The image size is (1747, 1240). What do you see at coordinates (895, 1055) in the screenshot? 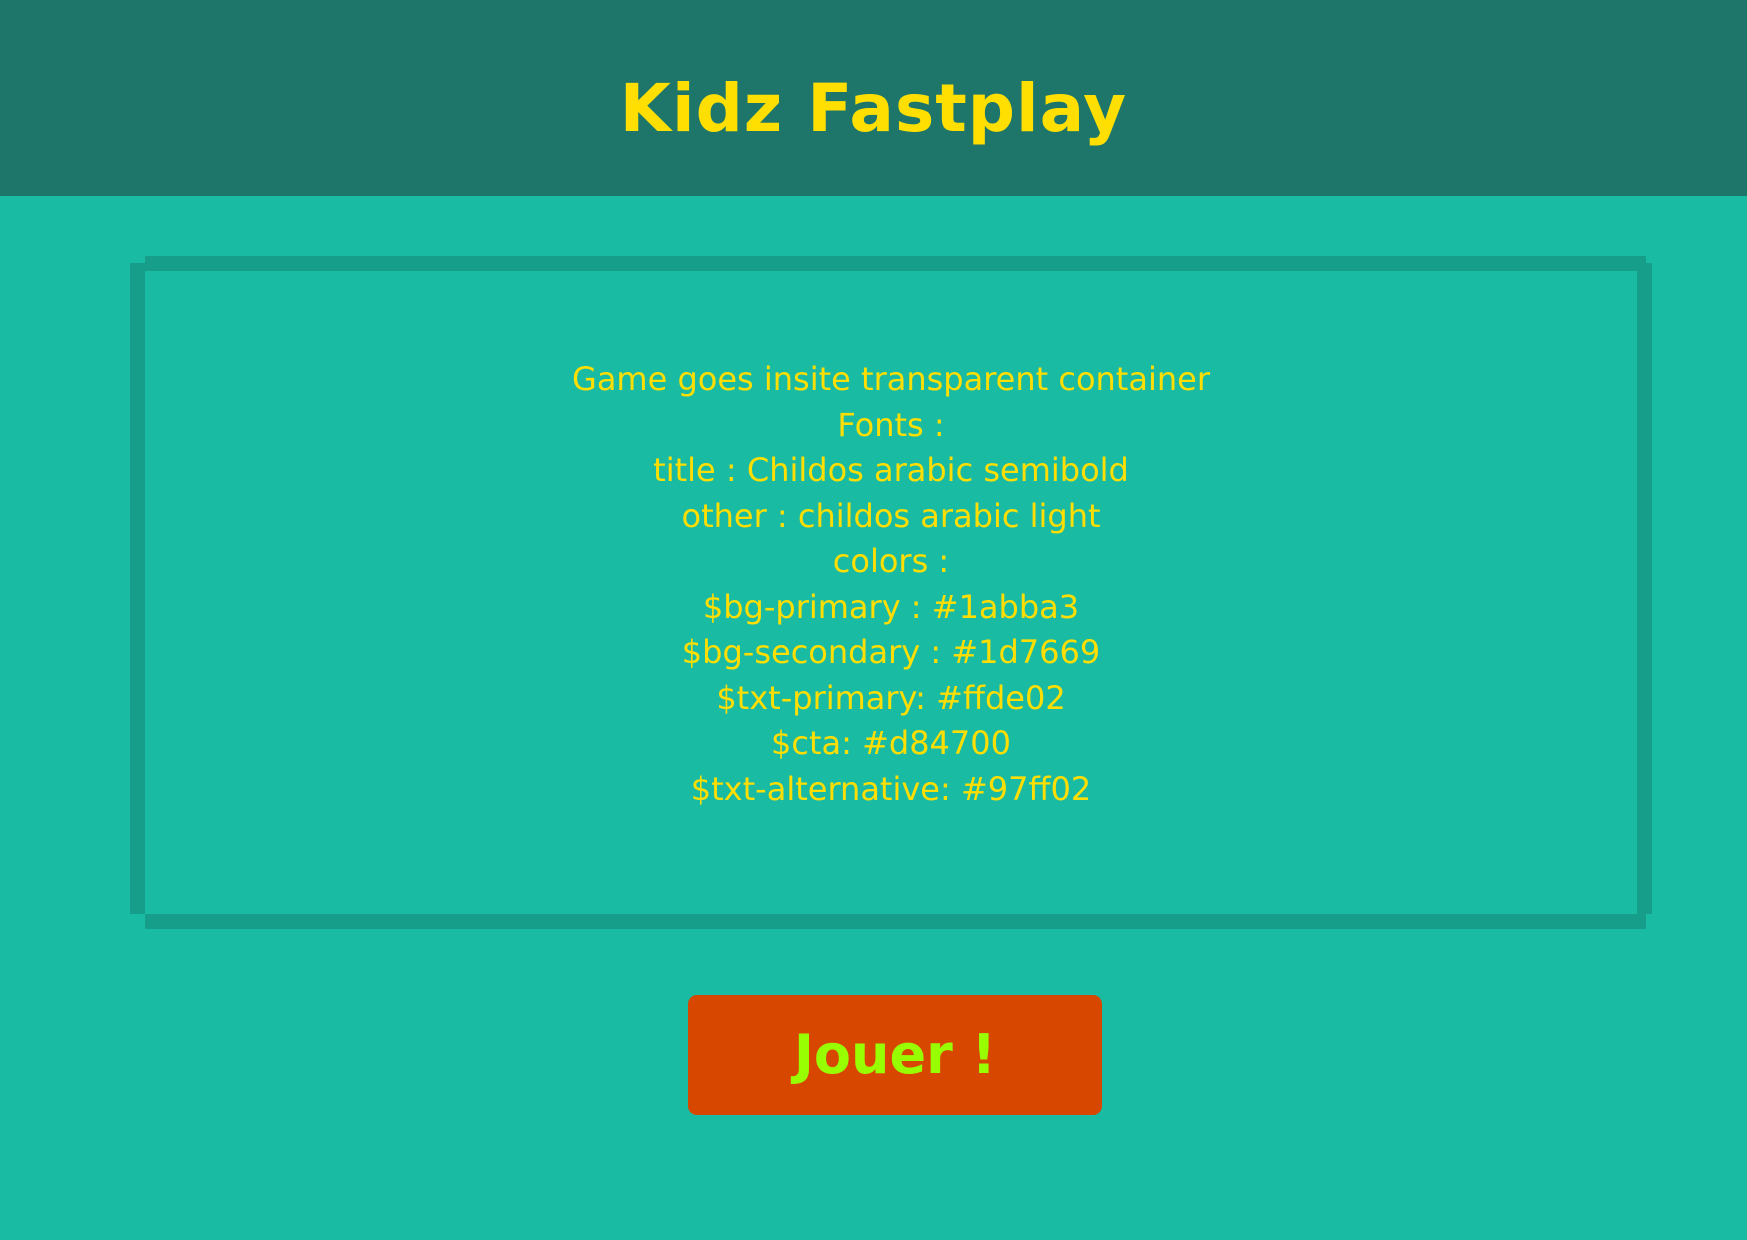
I see `play-button: Jouer !` at bounding box center [895, 1055].